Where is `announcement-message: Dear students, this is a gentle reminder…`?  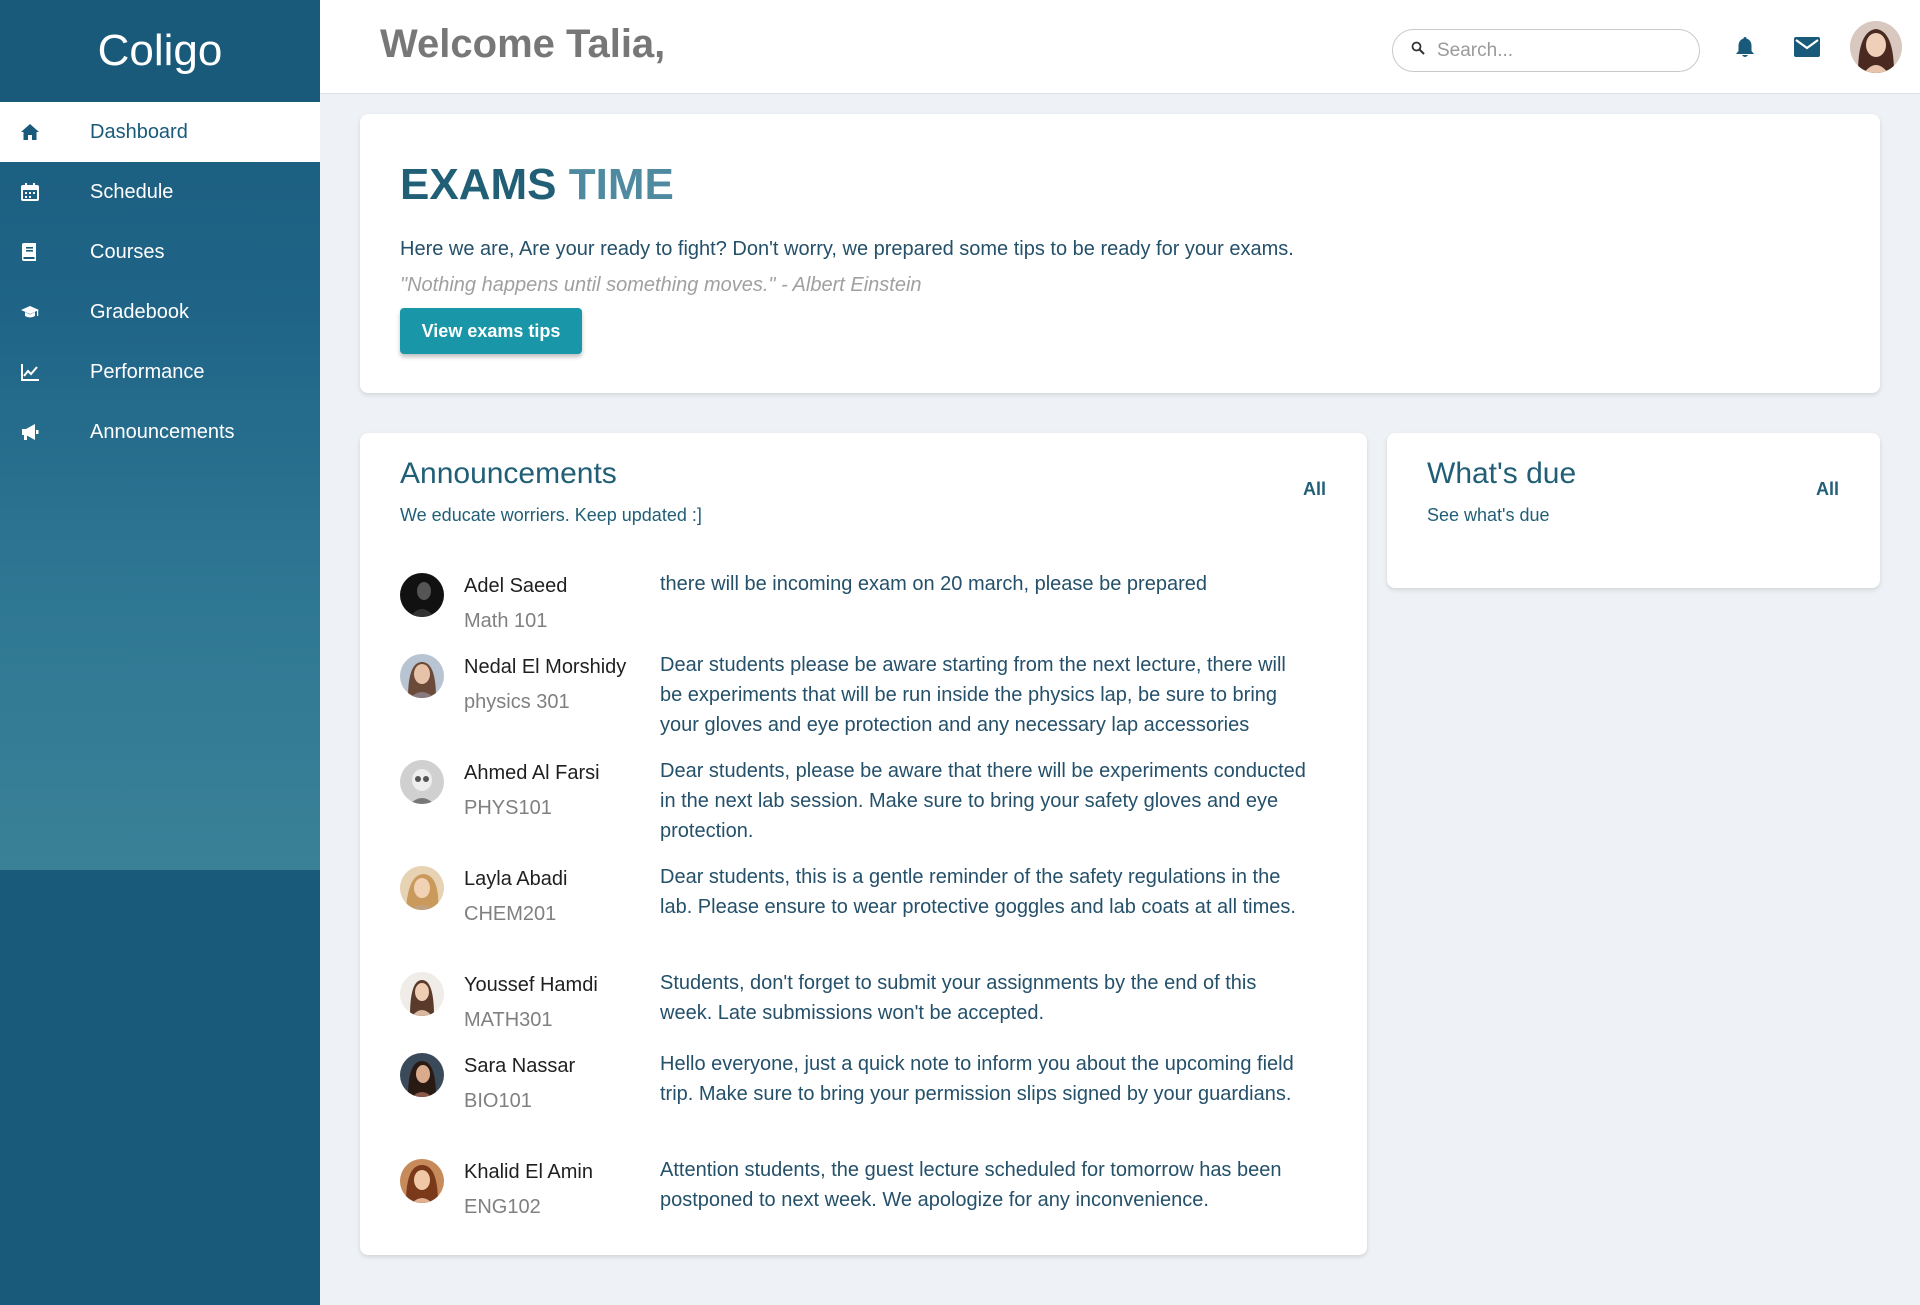
announcement-message: Dear students, this is a gentle reminder… is located at coordinates (978, 892).